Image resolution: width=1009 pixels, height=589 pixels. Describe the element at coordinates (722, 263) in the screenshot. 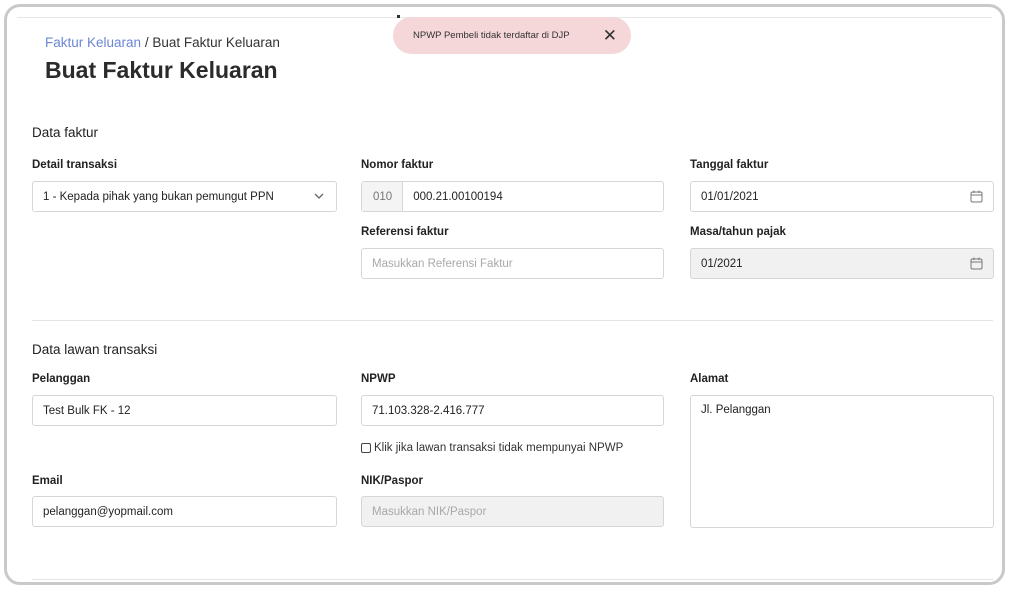

I see `masa-tahun-pajak-value: 01/2021` at that location.